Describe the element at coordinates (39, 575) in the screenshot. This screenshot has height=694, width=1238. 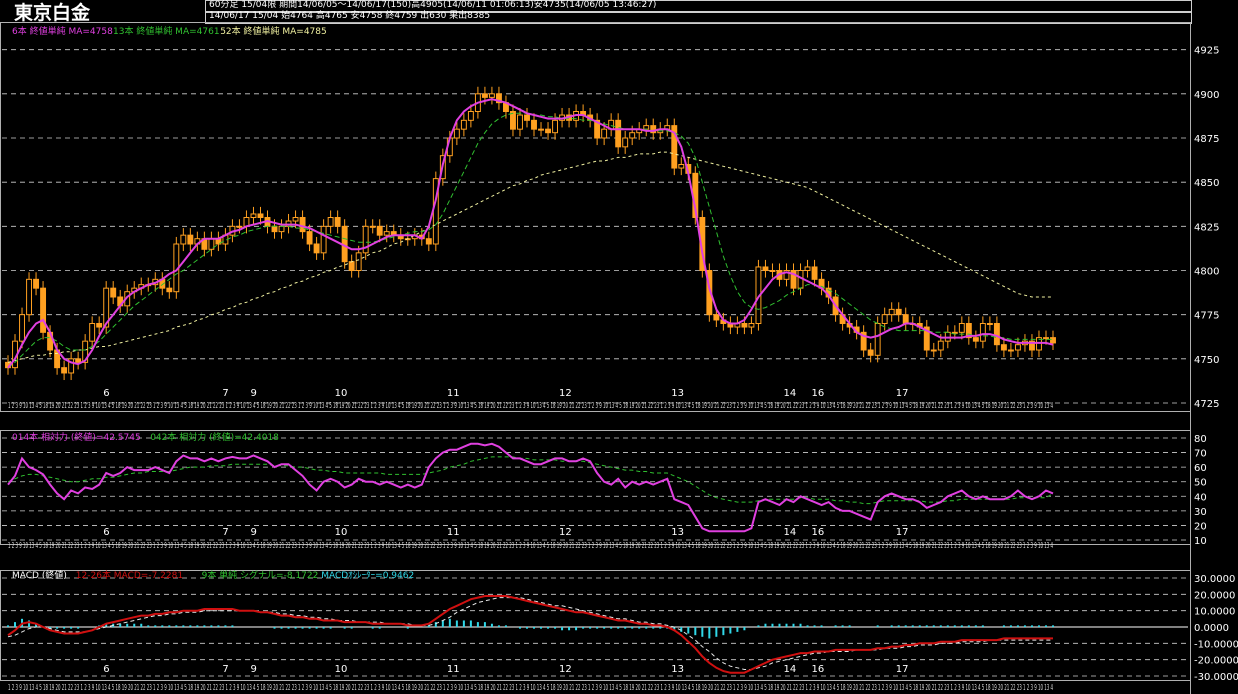
I see `legend-entry: MACD (終値)` at that location.